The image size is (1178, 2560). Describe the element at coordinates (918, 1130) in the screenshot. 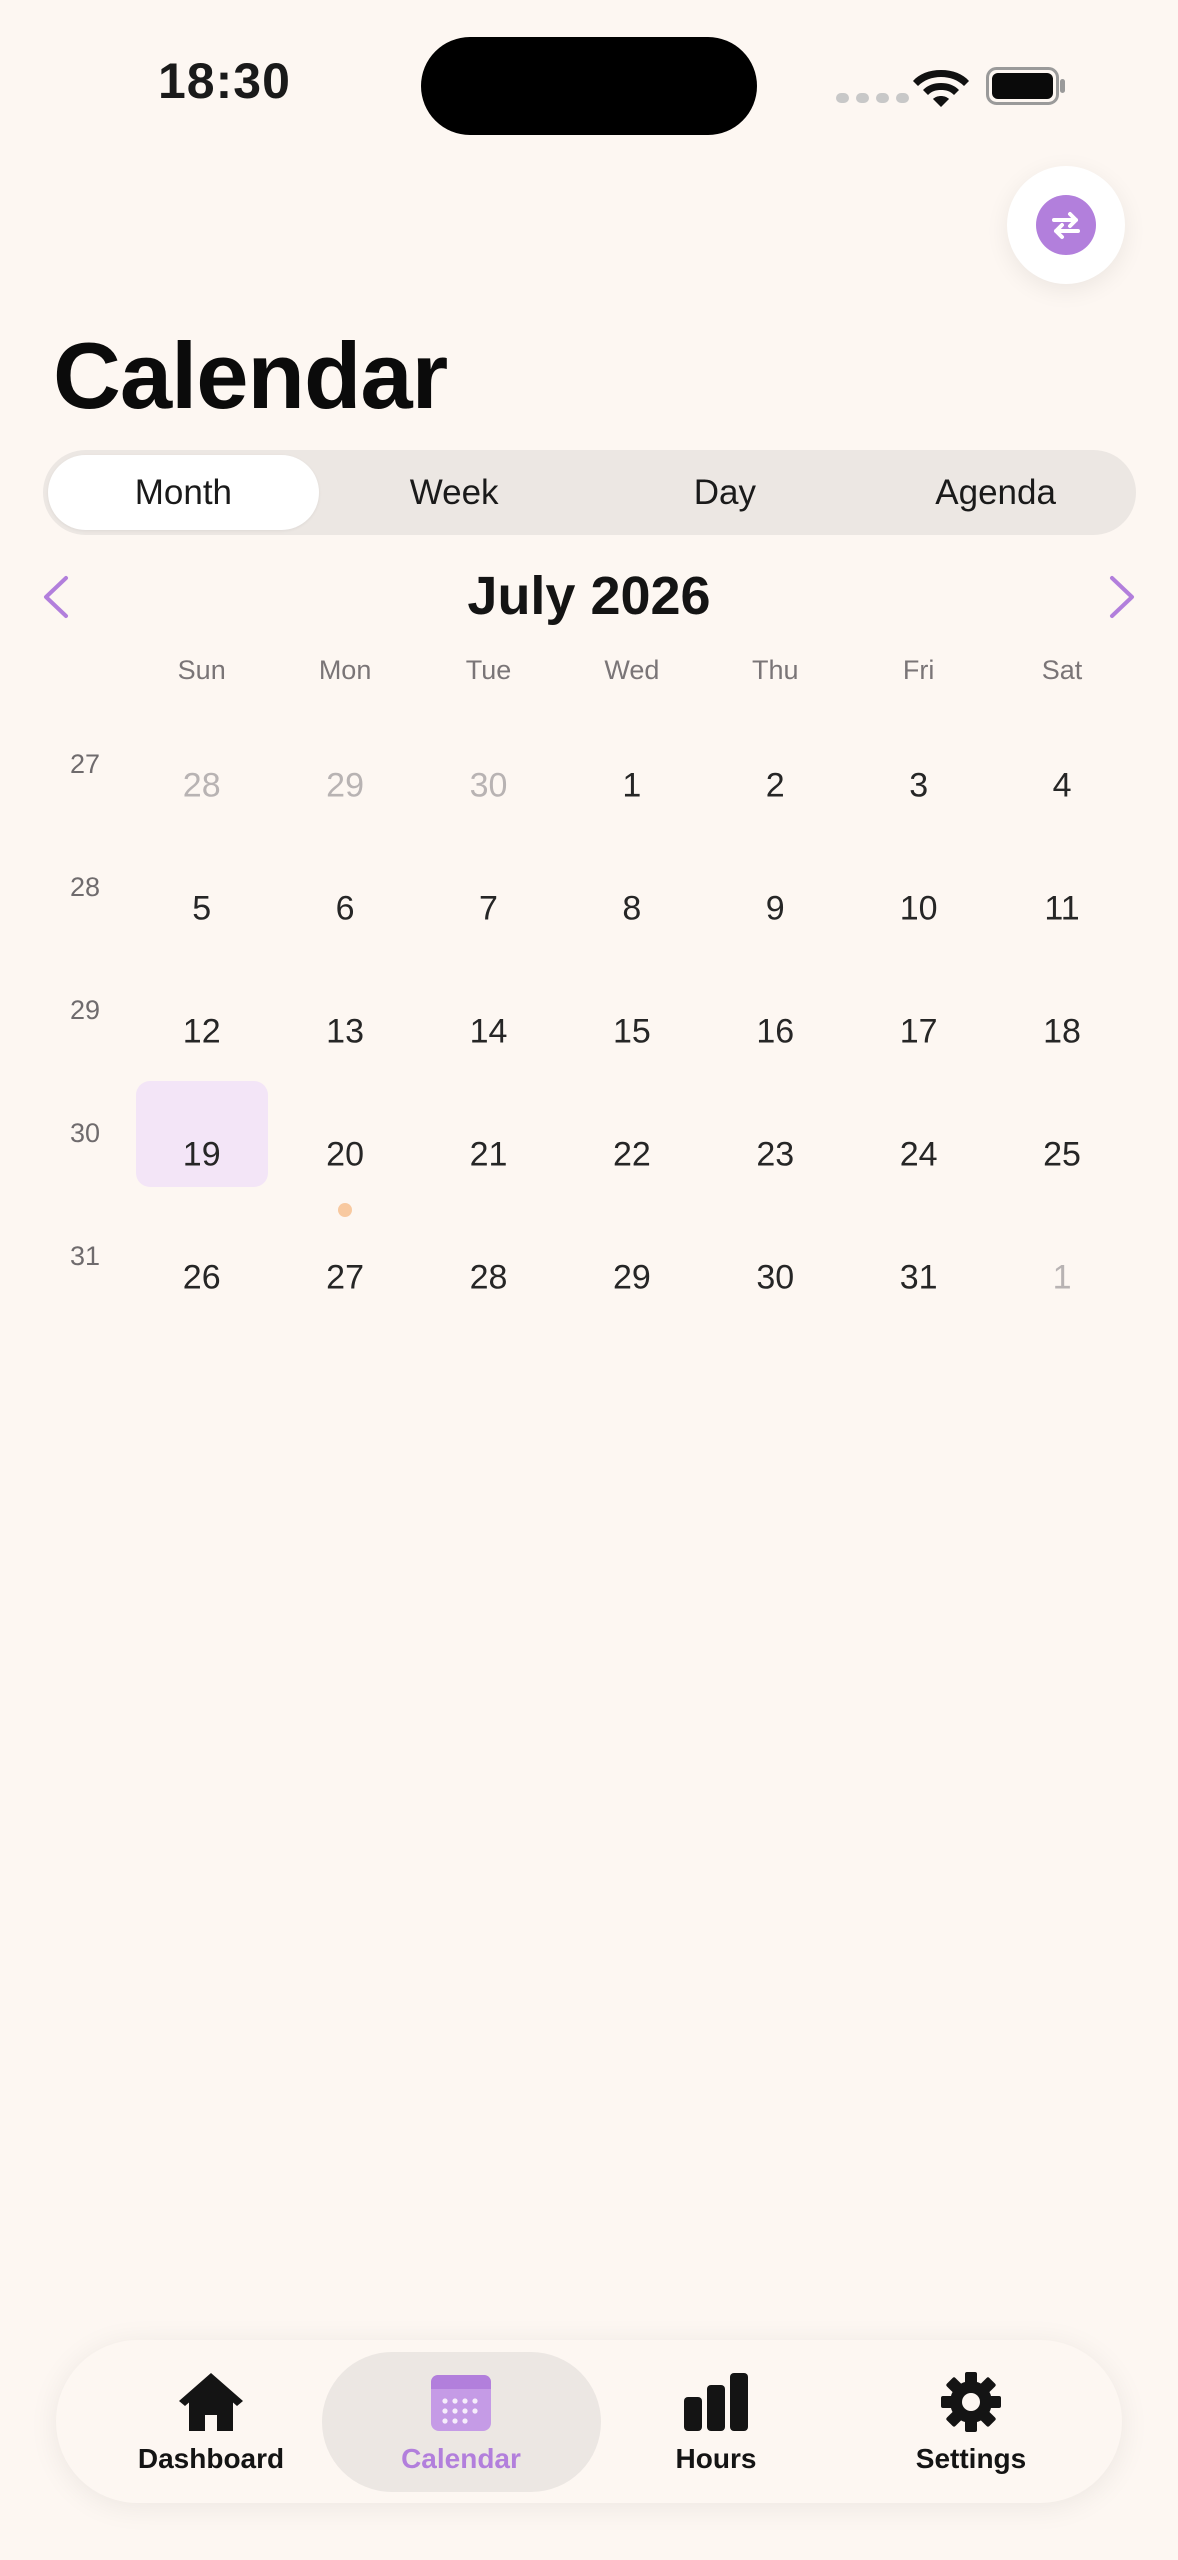

I see `day-cell: 24` at that location.